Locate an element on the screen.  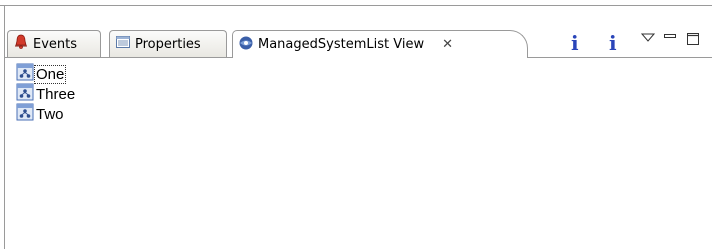
tree-item: Two is located at coordinates (46, 114).